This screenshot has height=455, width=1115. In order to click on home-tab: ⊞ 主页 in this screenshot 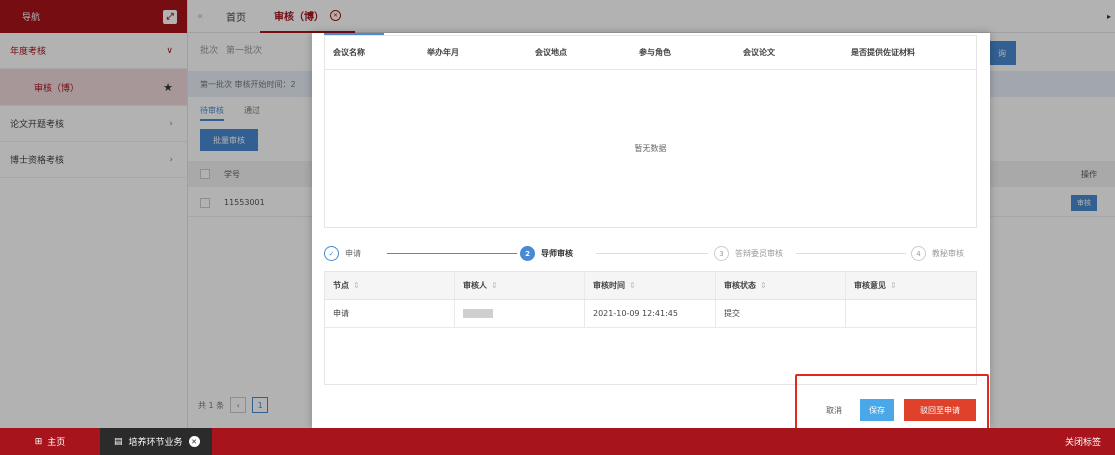, I will do `click(50, 442)`.